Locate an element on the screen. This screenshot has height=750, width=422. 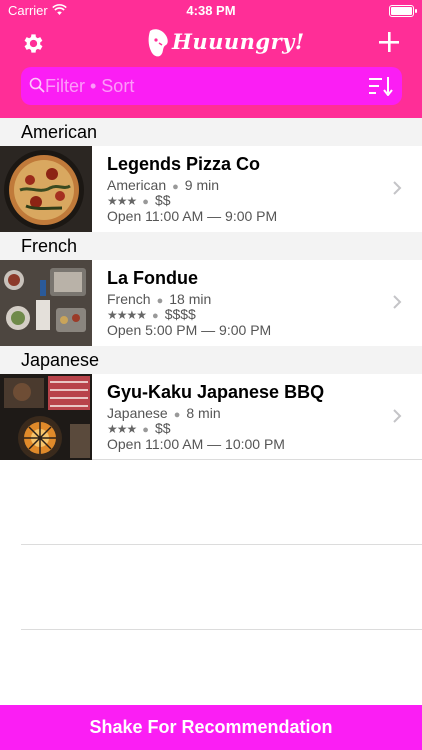
app-logo: Huuungry! is located at coordinates (225, 44).